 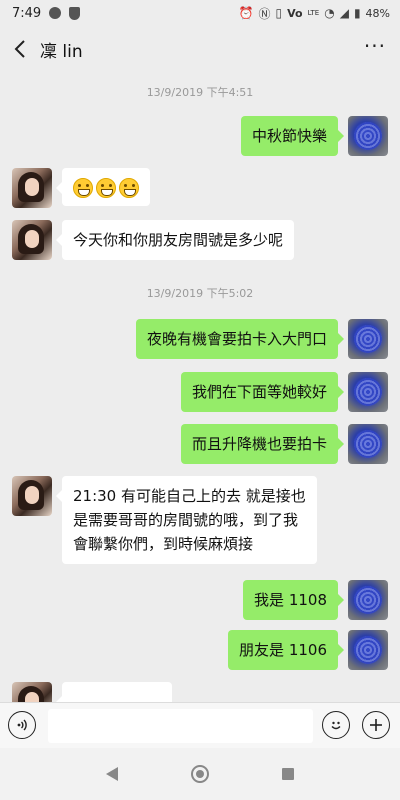 What do you see at coordinates (175, 240) in the screenshot?
I see `message-bubble: 今天你和你朋友房間號是多少呢` at bounding box center [175, 240].